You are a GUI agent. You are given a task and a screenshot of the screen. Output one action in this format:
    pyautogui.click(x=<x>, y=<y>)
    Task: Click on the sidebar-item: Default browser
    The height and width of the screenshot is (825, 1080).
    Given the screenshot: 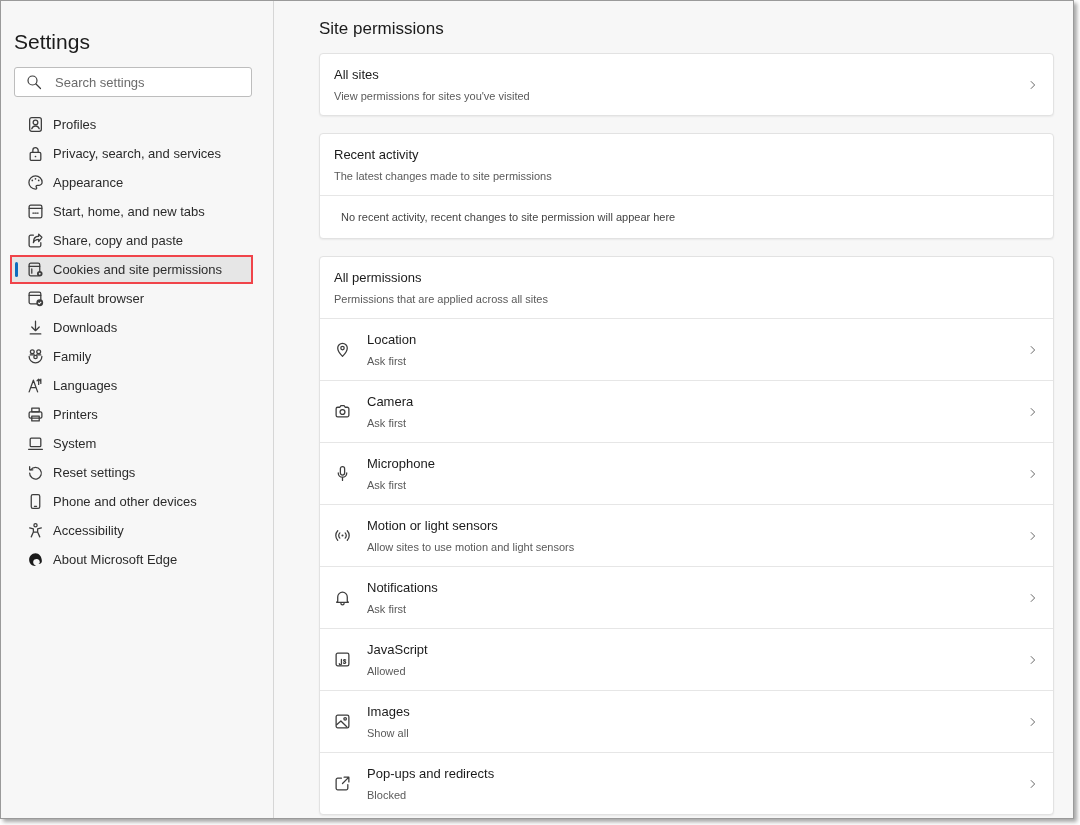 What is the action you would take?
    pyautogui.click(x=131, y=299)
    